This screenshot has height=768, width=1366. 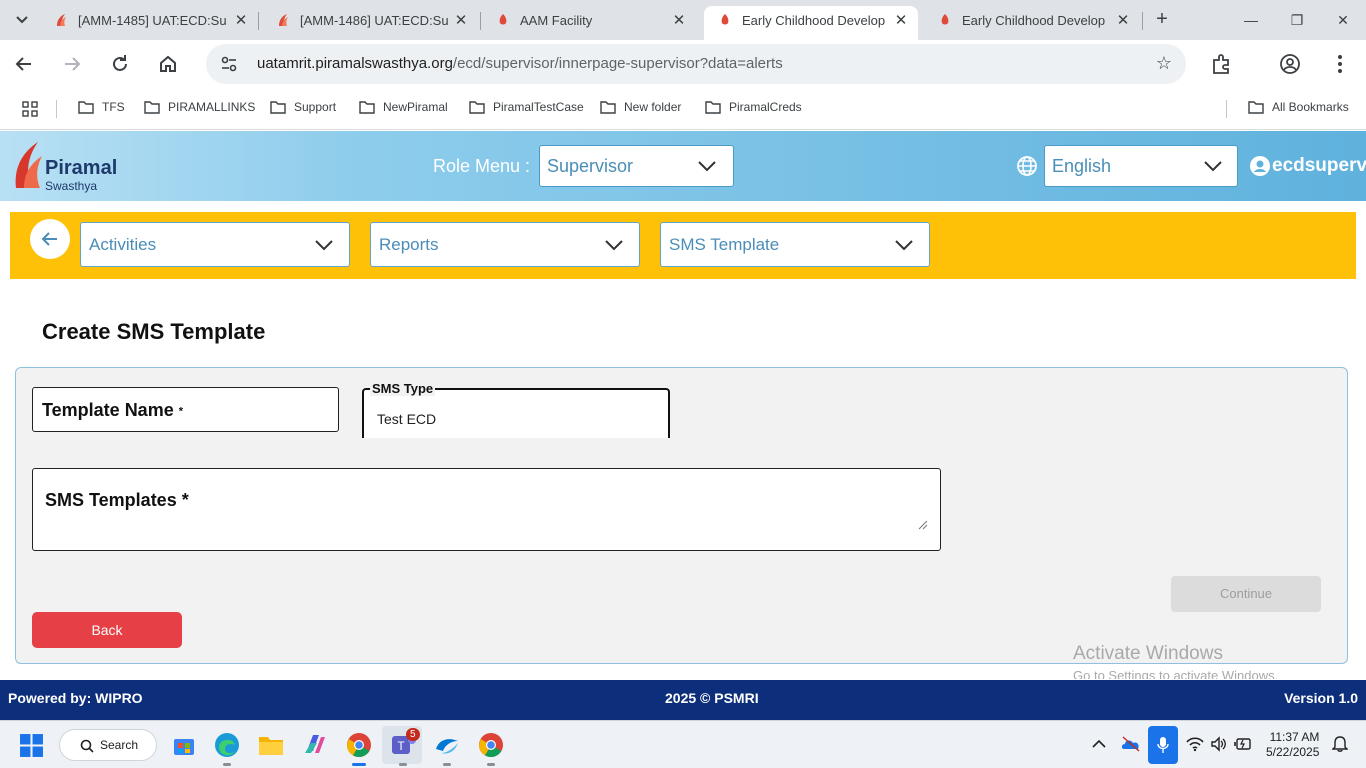 What do you see at coordinates (28, 165) in the screenshot?
I see `piramal-flame-icon` at bounding box center [28, 165].